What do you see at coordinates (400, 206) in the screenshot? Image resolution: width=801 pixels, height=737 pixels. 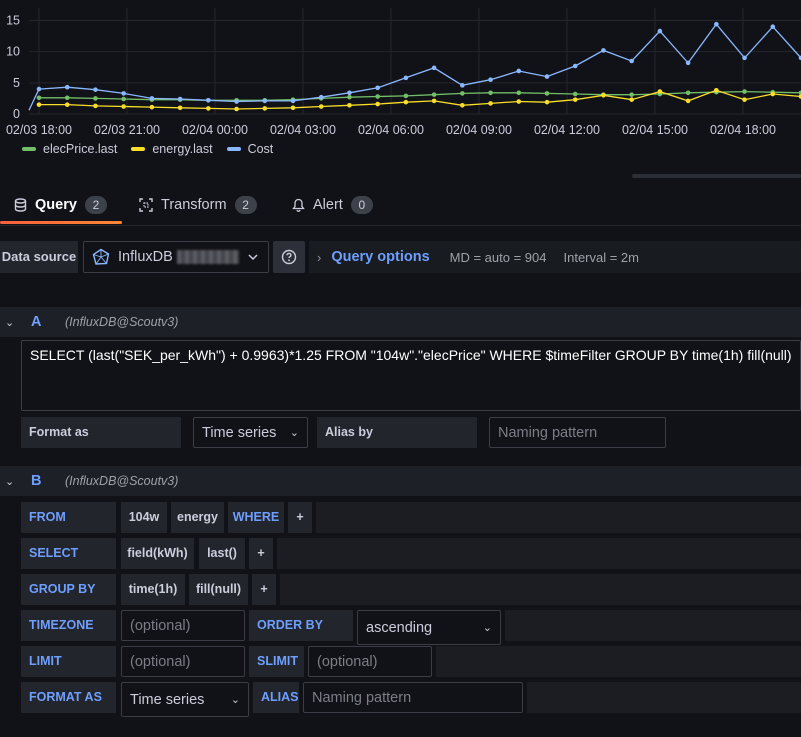 I see `editor-tabs: Query 2 Transform 2 Alert 0` at bounding box center [400, 206].